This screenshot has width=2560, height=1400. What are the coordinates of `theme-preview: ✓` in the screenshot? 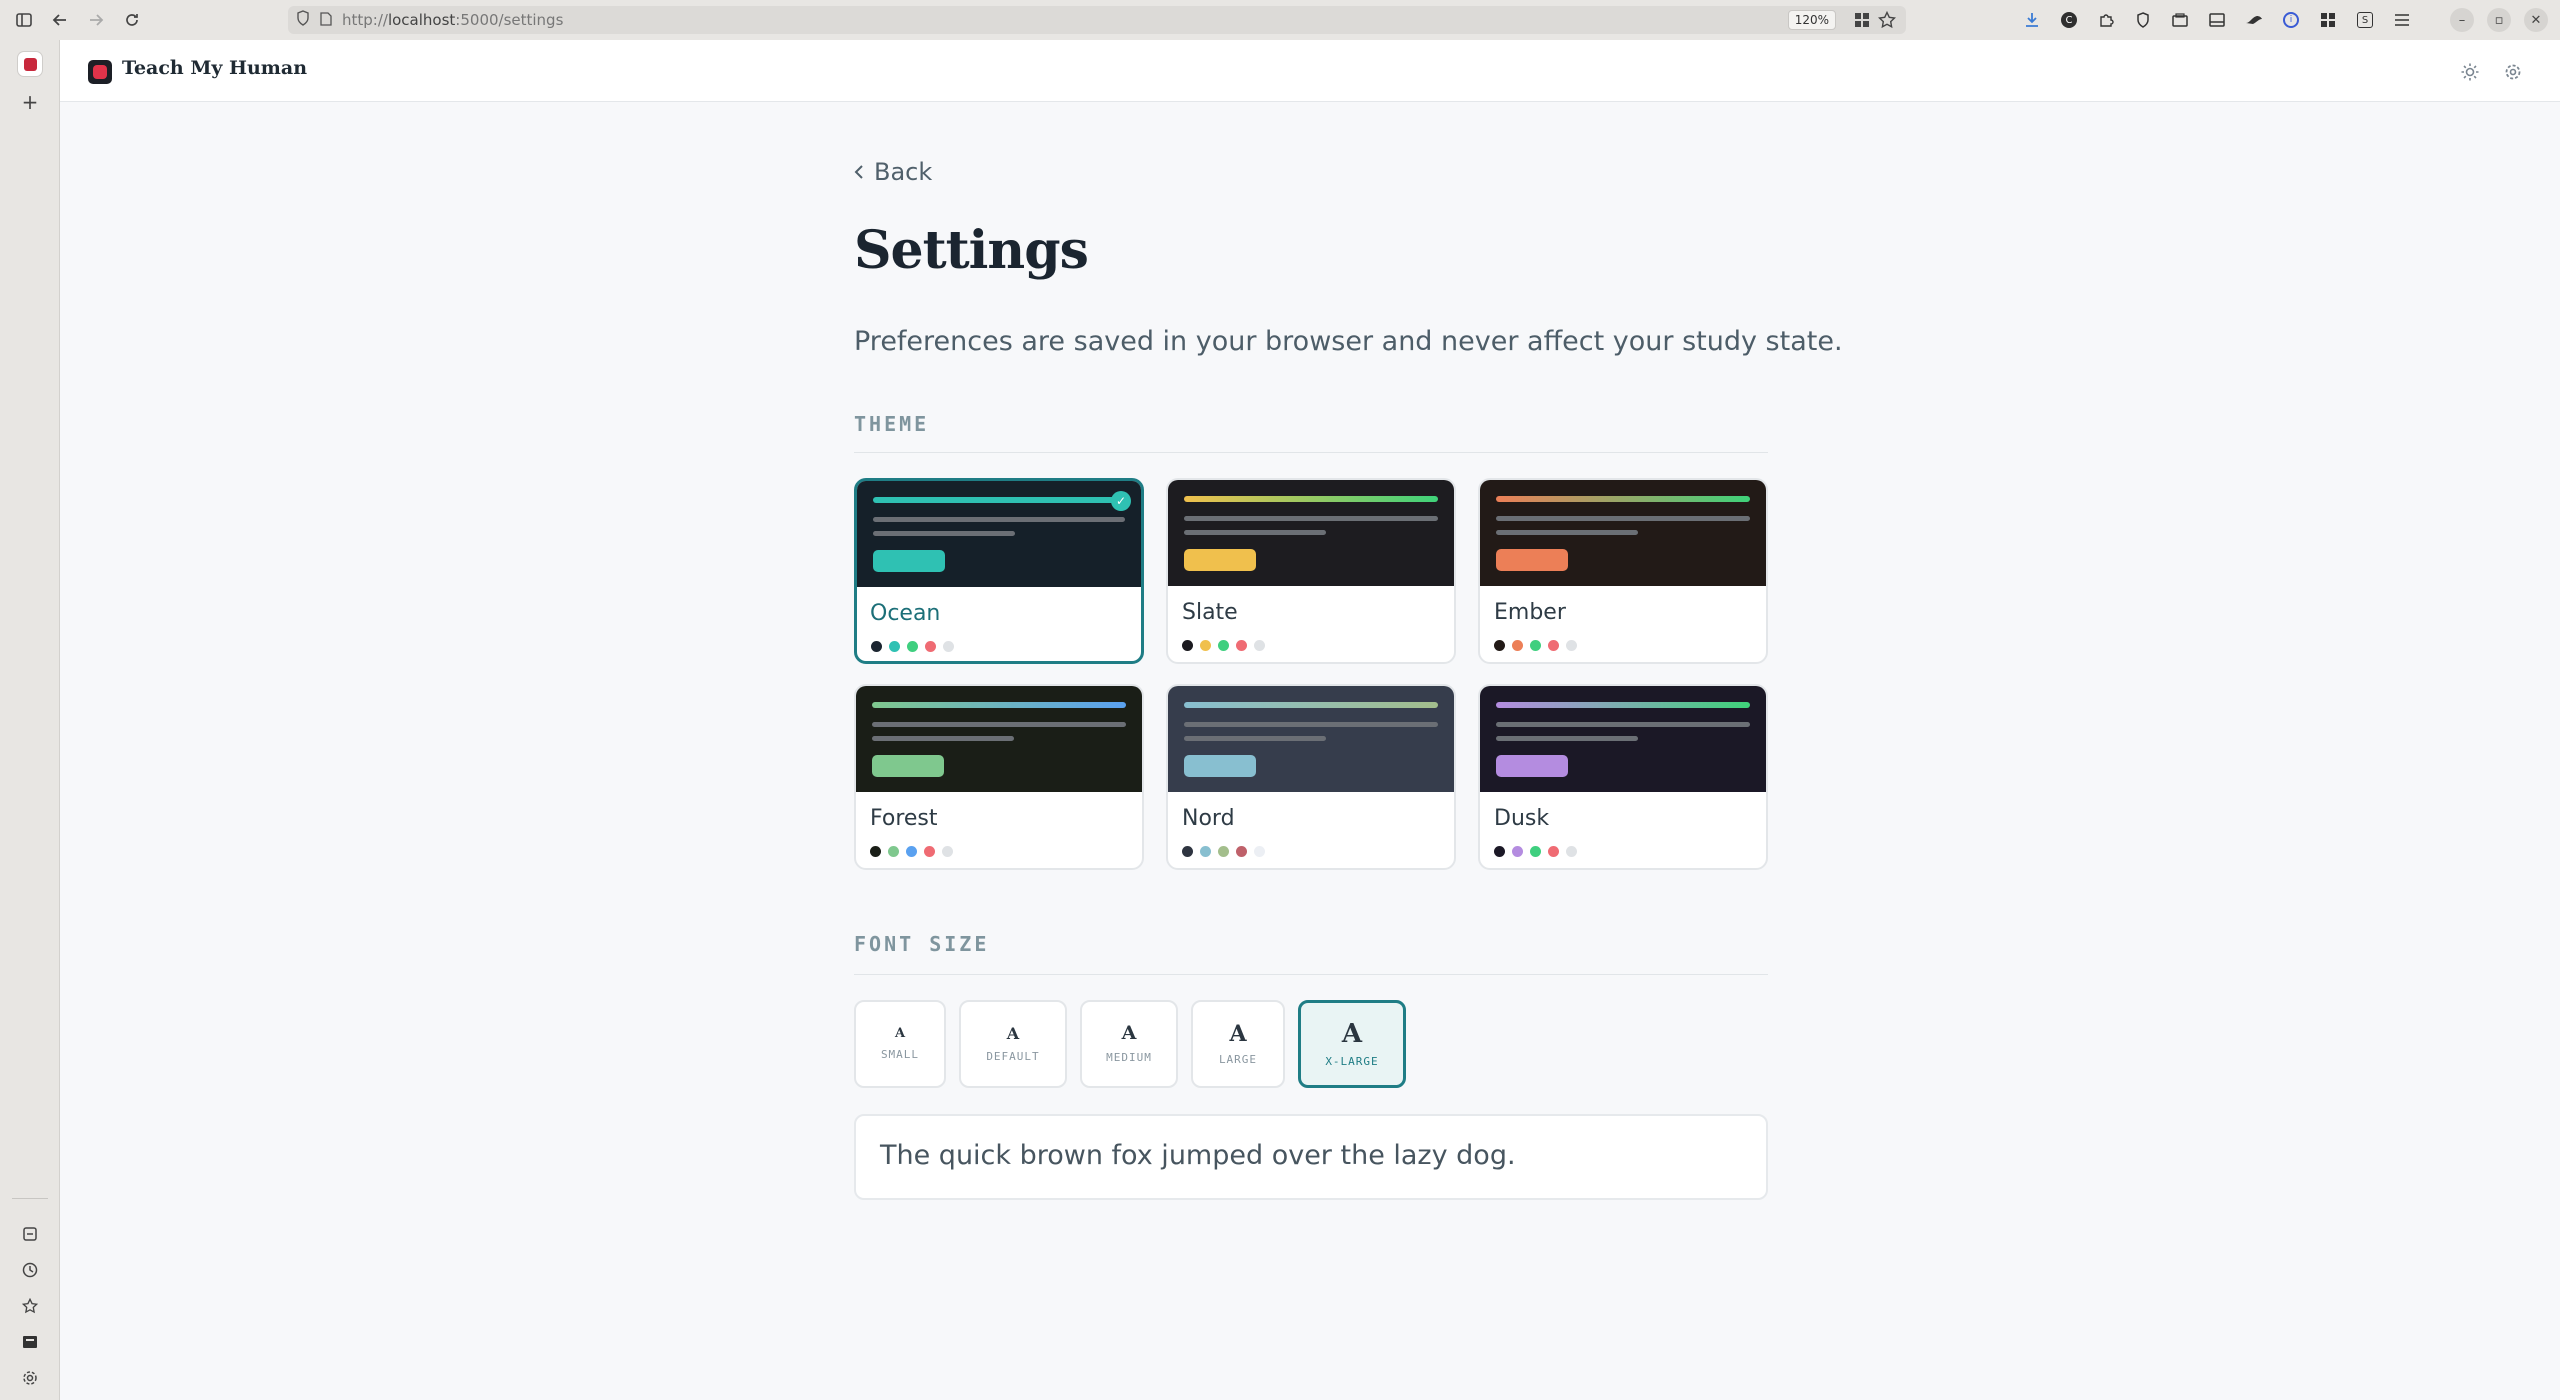 It's located at (999, 534).